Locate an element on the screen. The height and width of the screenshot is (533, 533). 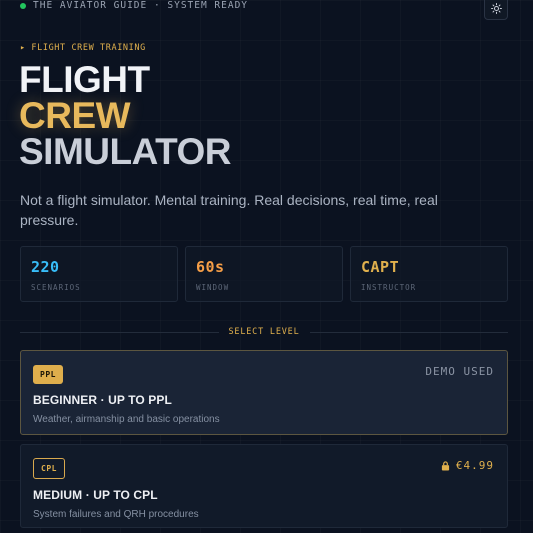
stat-window: 60s WINDOW is located at coordinates (264, 274).